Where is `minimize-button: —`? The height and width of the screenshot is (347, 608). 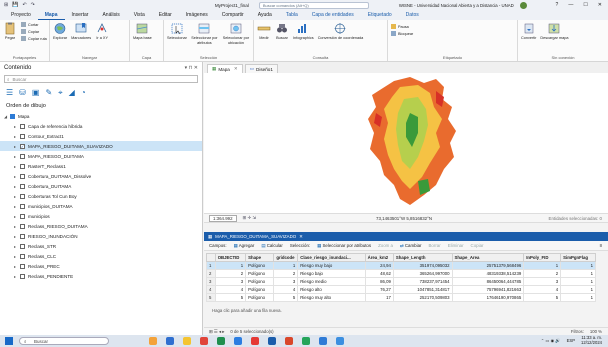
minimize-button: — is located at coordinates (570, 5).